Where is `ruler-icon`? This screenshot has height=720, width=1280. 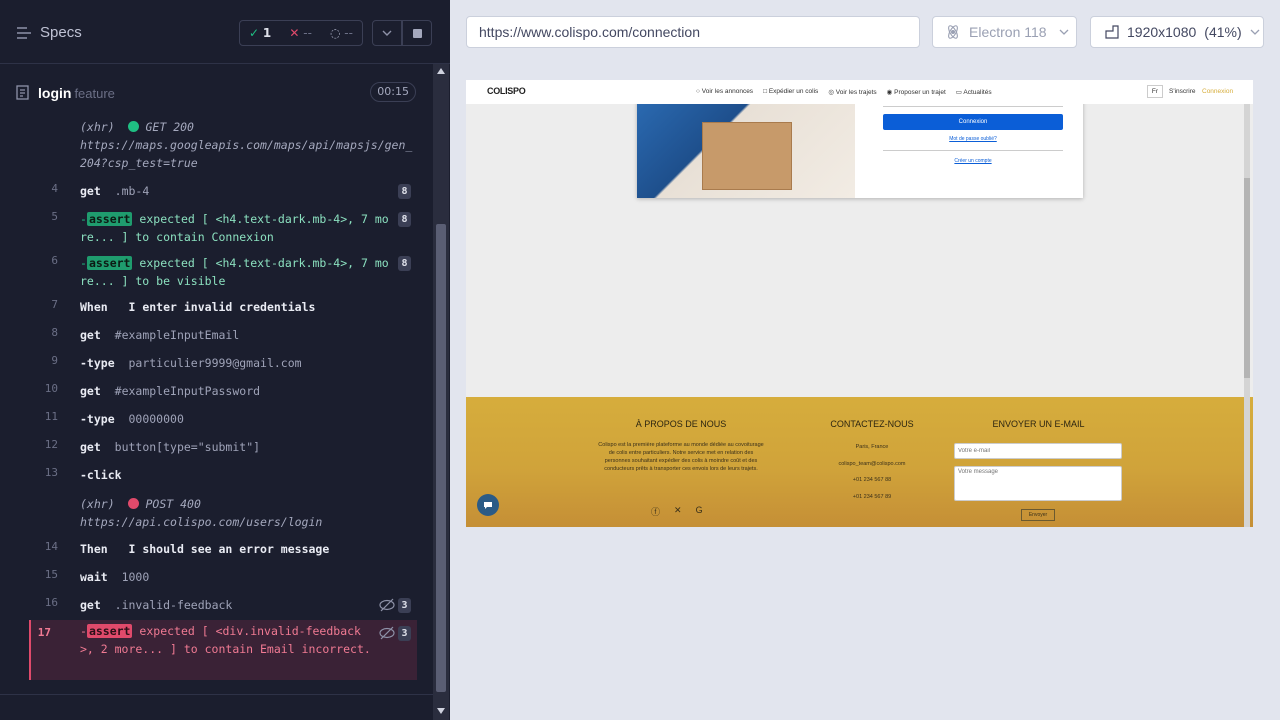 ruler-icon is located at coordinates (1112, 32).